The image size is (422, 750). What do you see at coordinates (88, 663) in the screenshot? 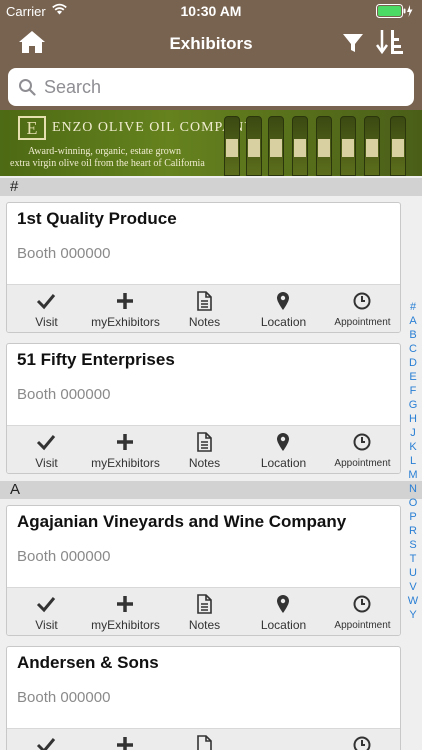
I see `exhibitor-name: Andersen & Sons` at bounding box center [88, 663].